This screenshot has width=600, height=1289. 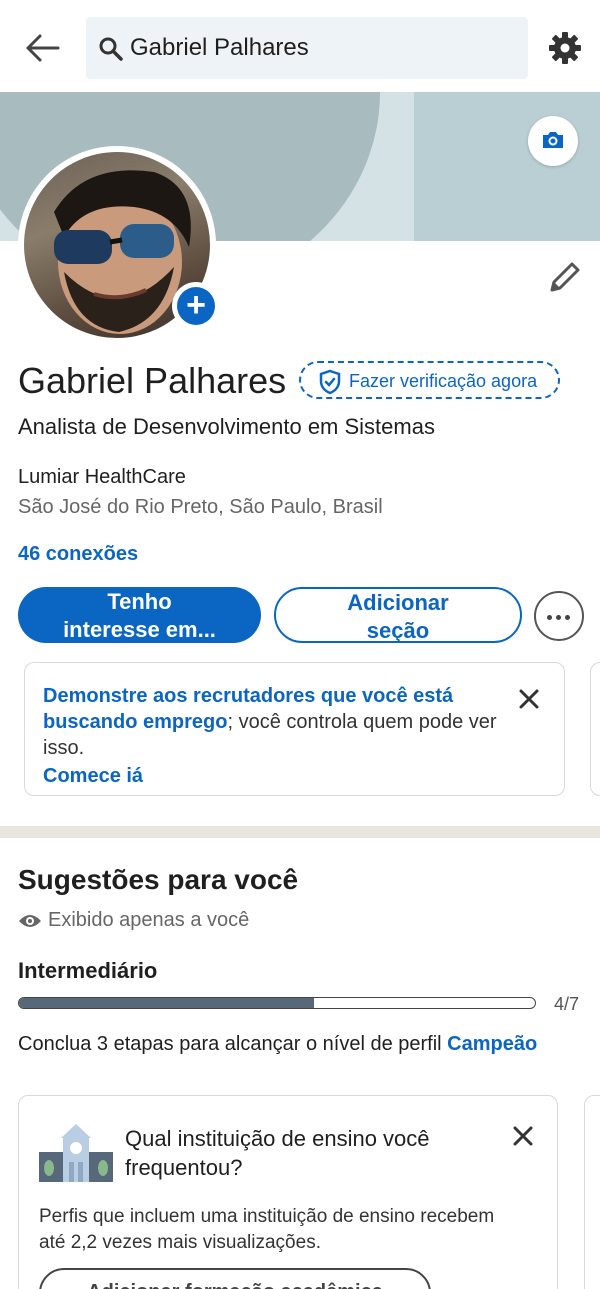 I want to click on add-education-button: Adicionar formação acadêmica, so click(x=235, y=1278).